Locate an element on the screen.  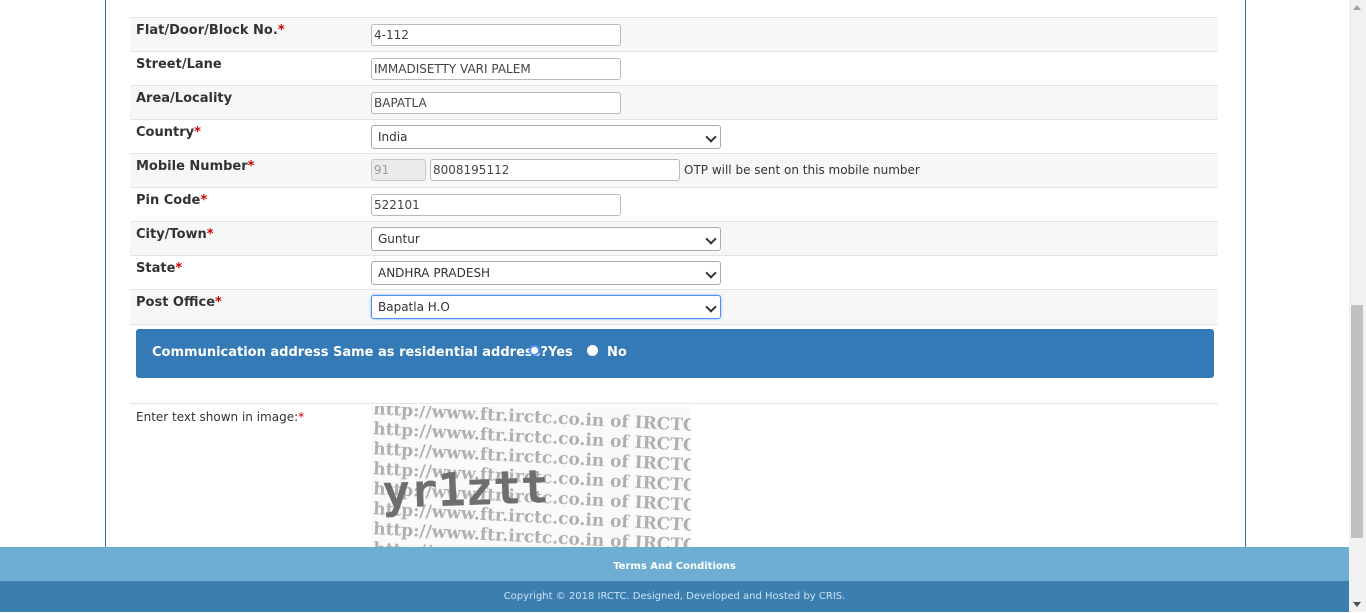
pin-input: 522101 is located at coordinates (496, 205).